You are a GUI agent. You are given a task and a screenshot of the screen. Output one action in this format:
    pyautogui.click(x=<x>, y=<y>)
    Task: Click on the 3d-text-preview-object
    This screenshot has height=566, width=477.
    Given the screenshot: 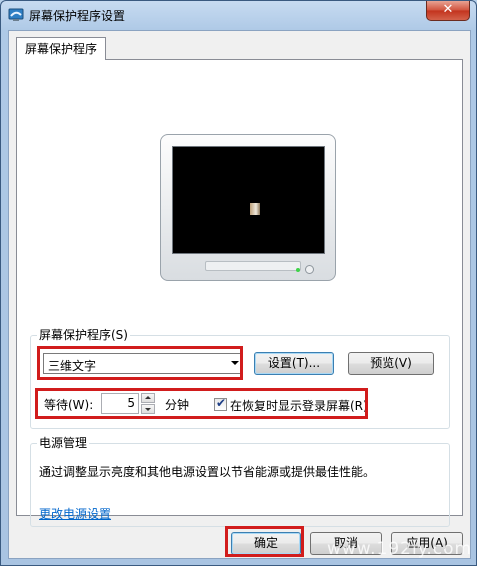 What is the action you would take?
    pyautogui.click(x=255, y=209)
    